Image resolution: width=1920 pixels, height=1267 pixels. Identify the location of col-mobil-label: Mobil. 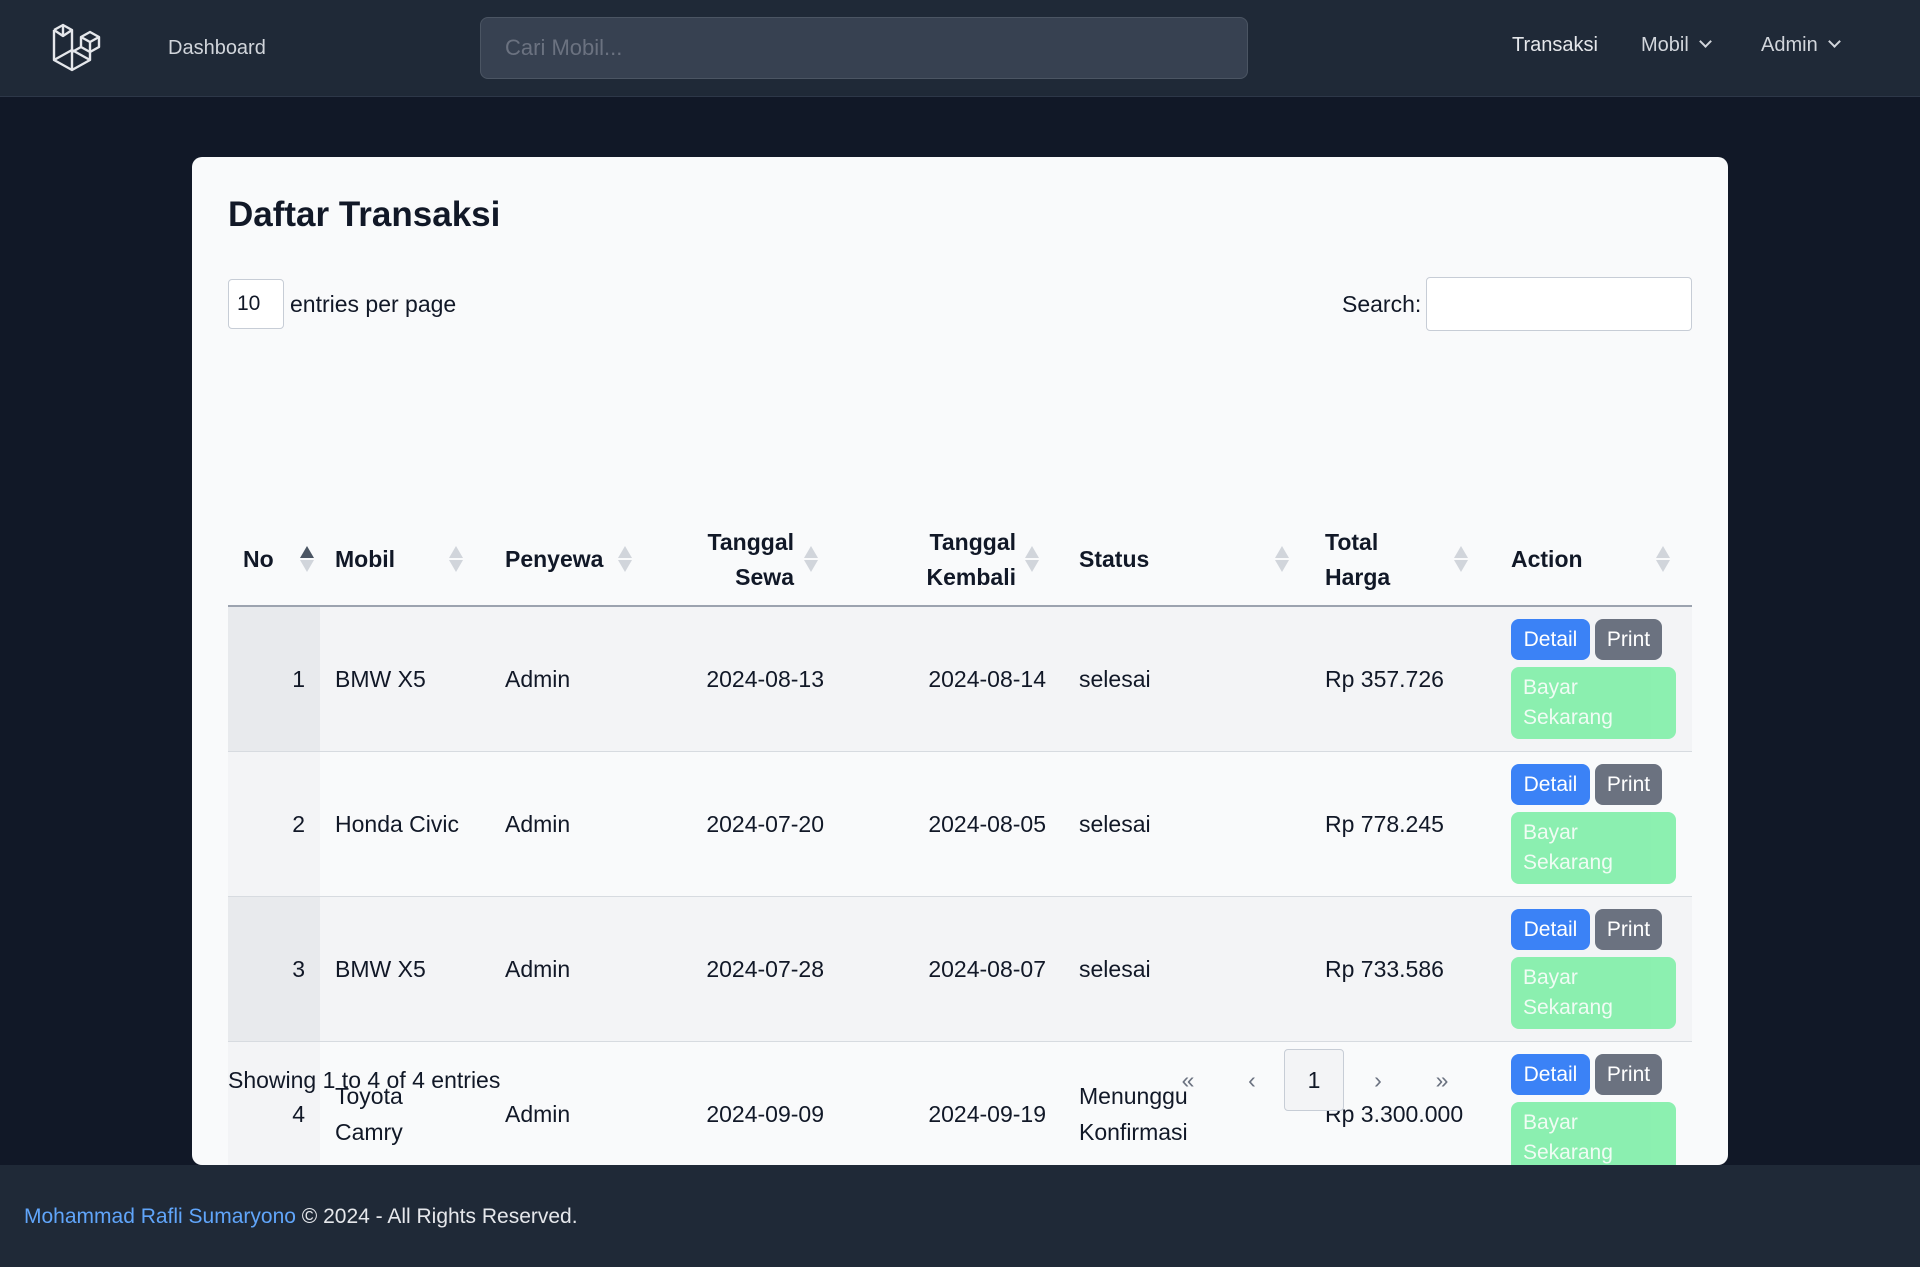
(365, 559).